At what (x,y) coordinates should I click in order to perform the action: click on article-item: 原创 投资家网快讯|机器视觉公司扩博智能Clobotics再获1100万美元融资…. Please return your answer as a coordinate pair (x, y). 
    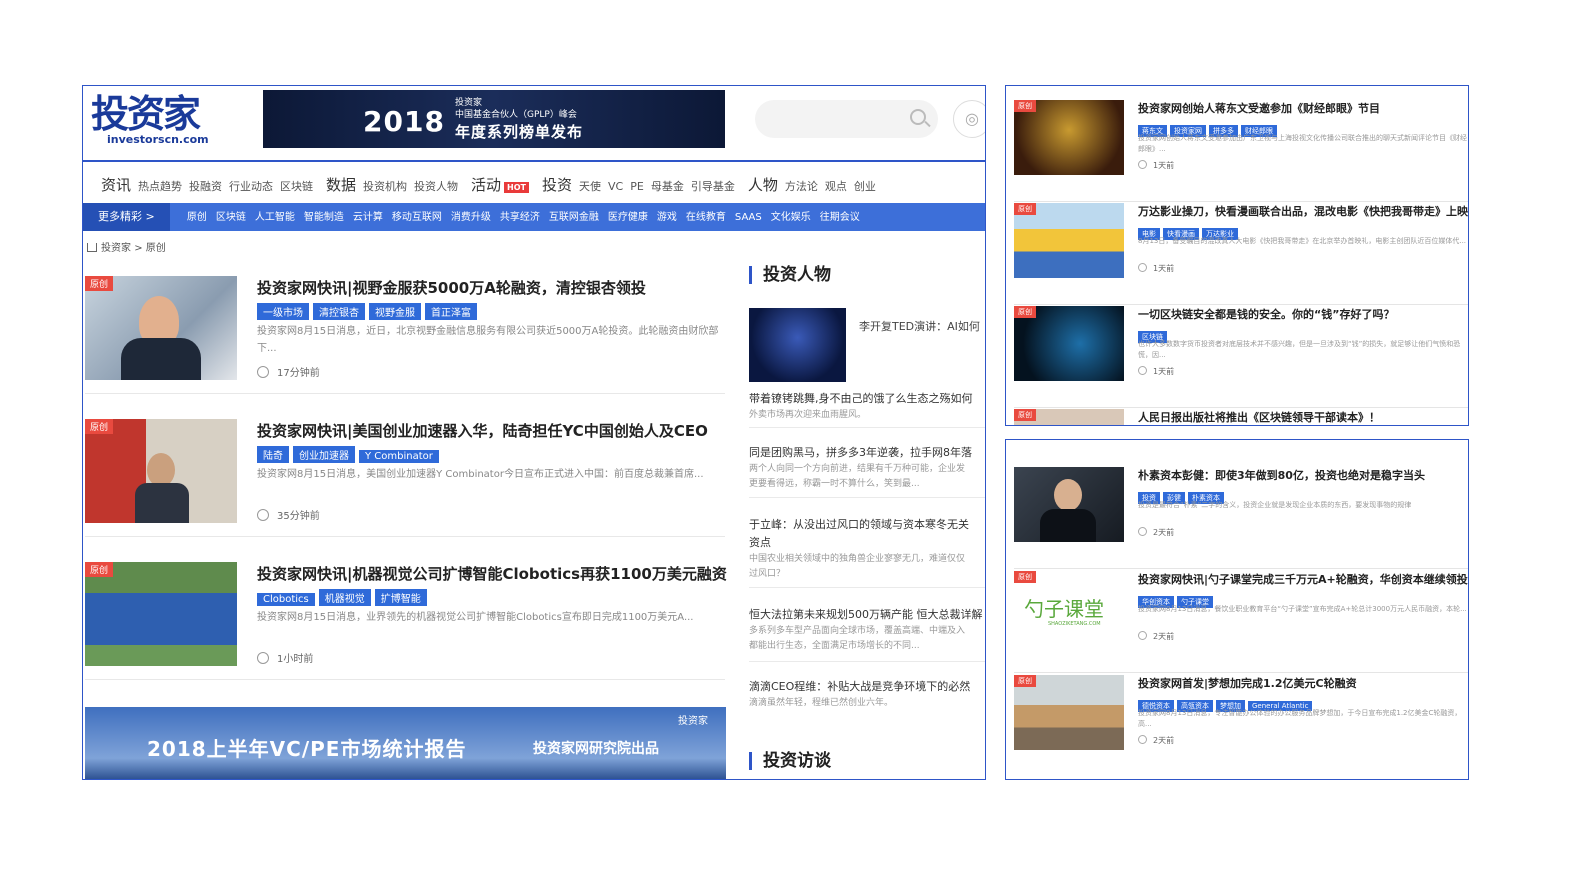
    Looking at the image, I should click on (406, 621).